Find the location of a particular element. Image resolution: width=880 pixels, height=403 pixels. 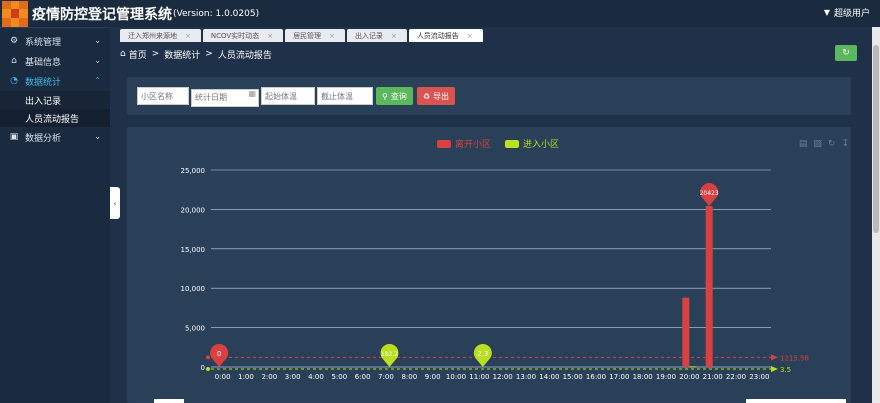

app-version: (Version: 1.0.0205) is located at coordinates (216, 13).